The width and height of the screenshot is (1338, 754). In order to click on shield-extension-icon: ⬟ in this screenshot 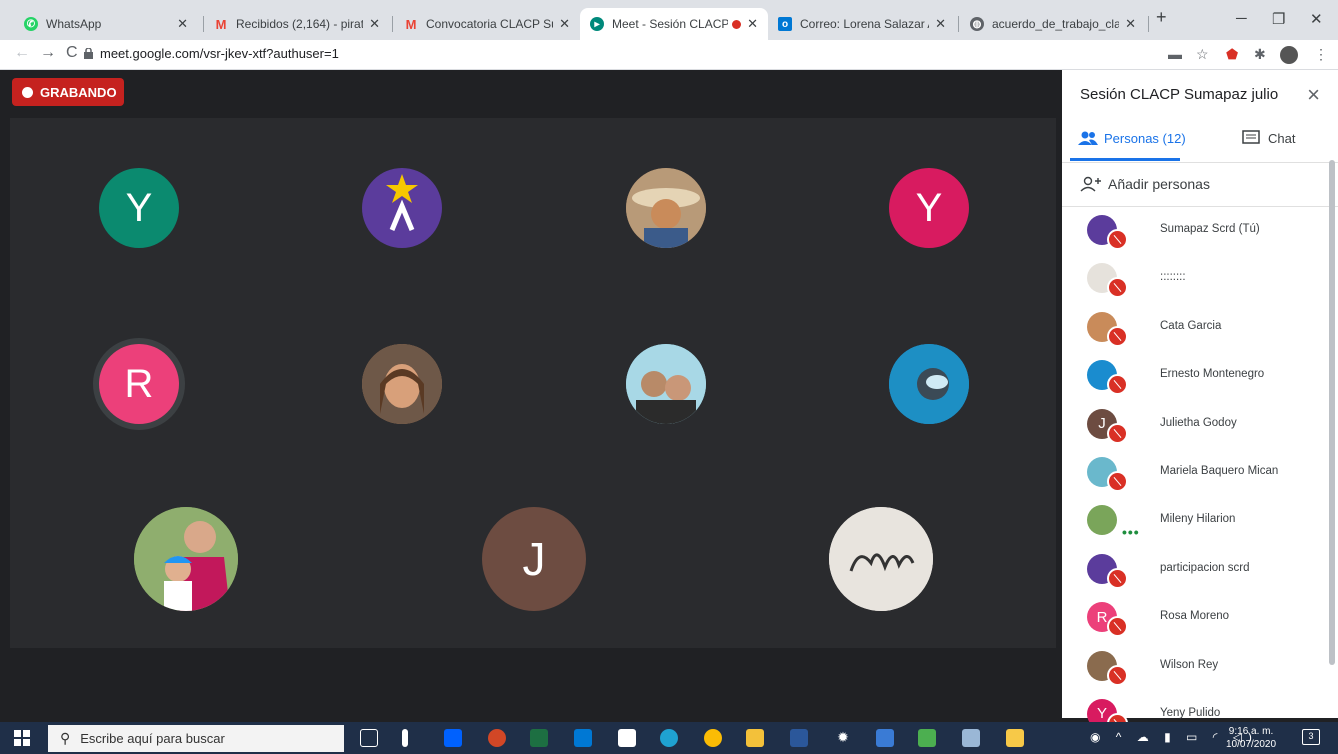, I will do `click(1232, 54)`.